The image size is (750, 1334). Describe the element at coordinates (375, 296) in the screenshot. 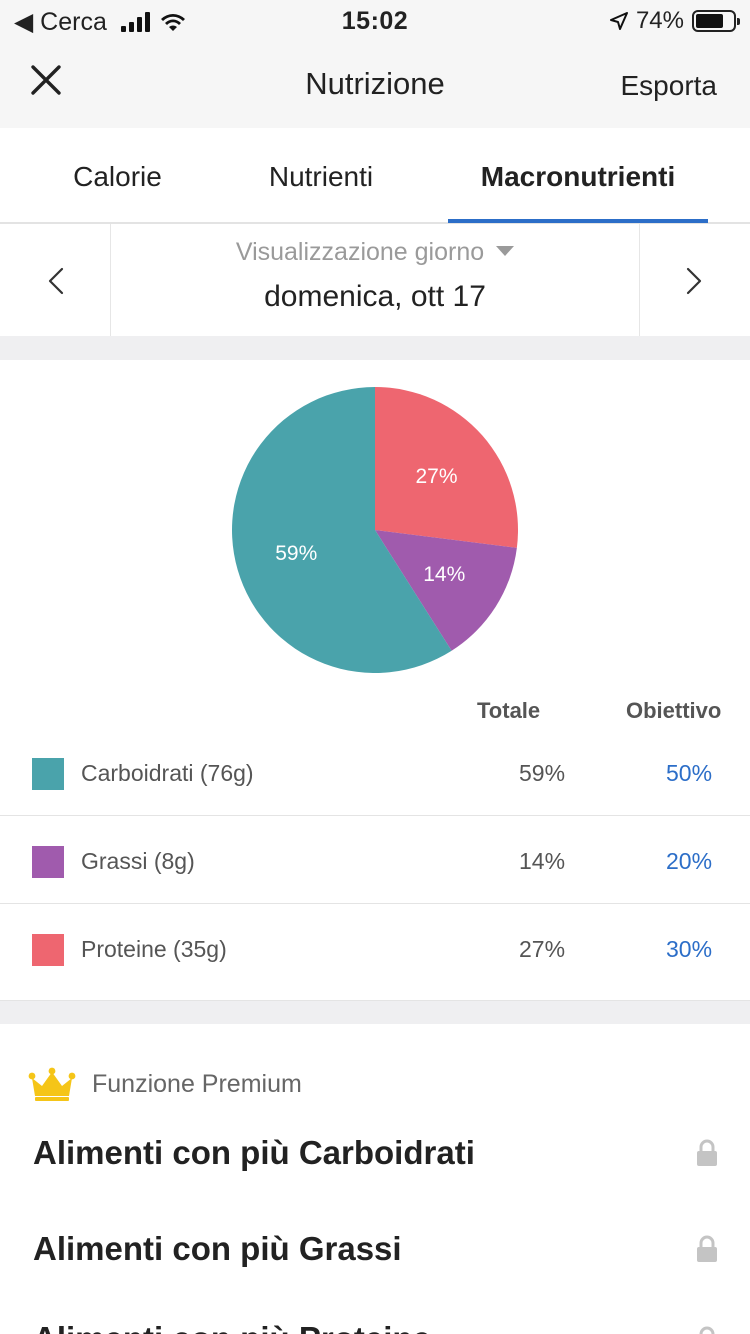

I see `current-date: domenica, ott 17` at that location.